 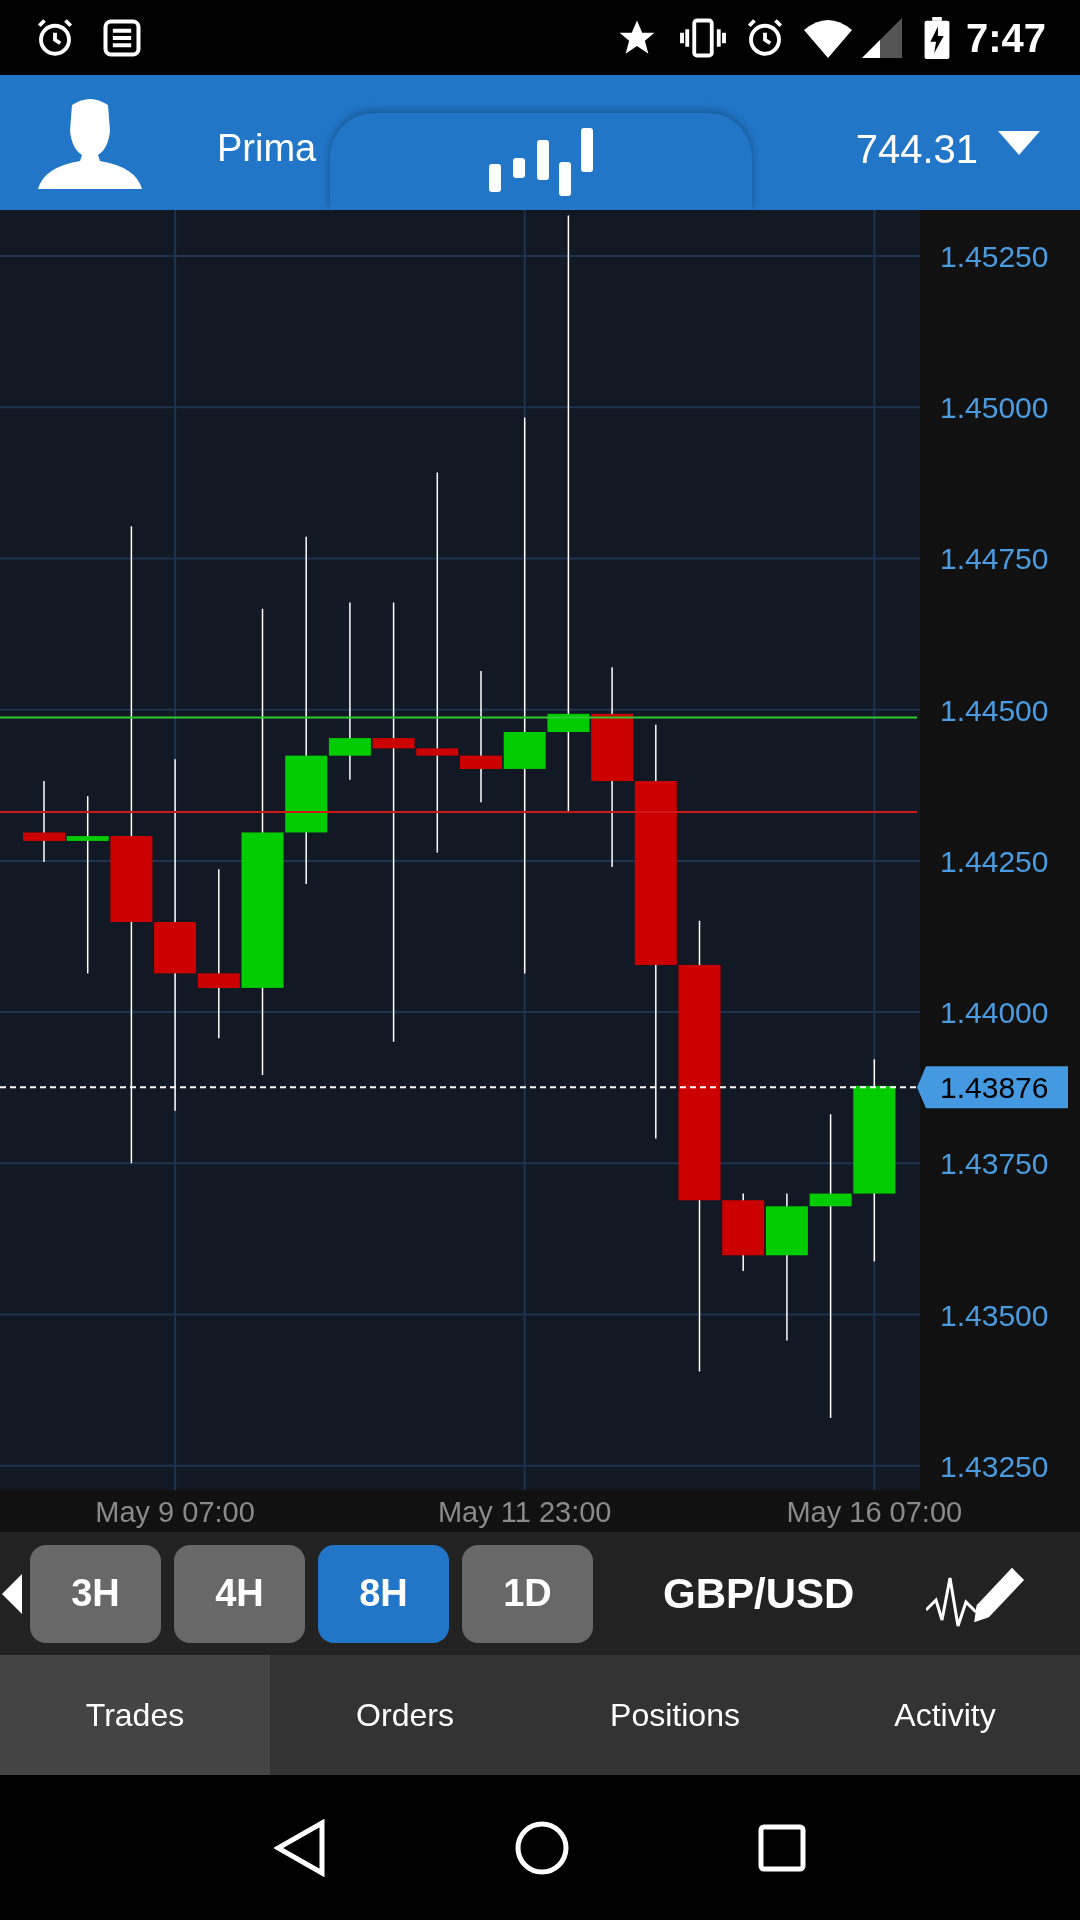 I want to click on price-axis-label: 1.43750, so click(x=994, y=1164).